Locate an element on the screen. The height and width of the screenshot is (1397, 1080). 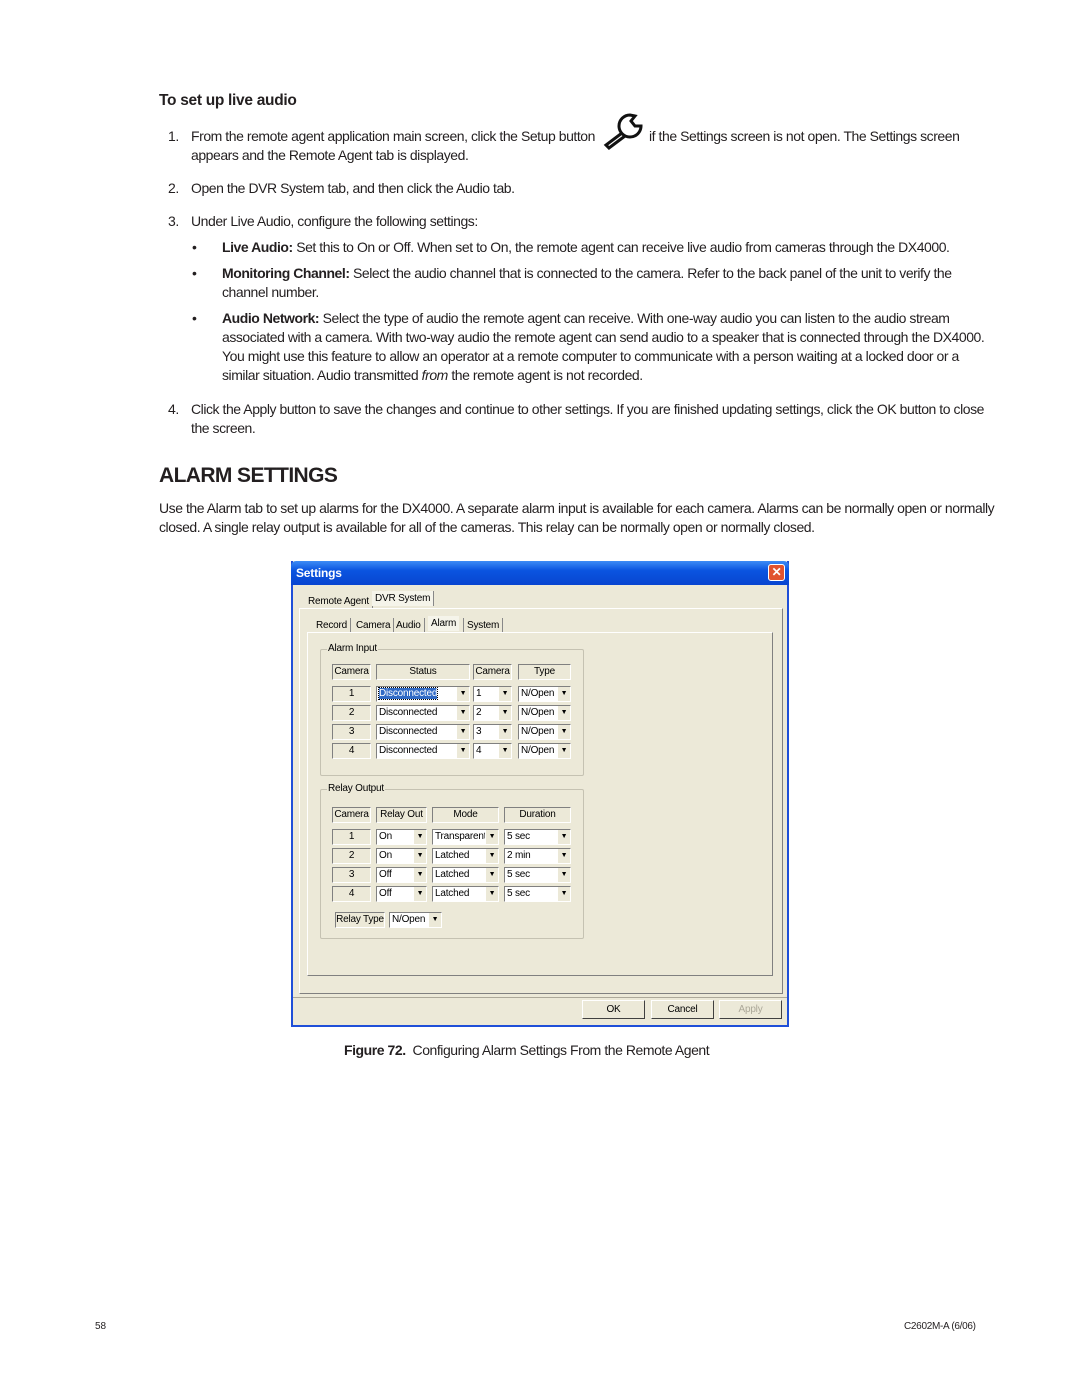
tab-remote-agent: Remote Agent is located at coordinates (339, 601).